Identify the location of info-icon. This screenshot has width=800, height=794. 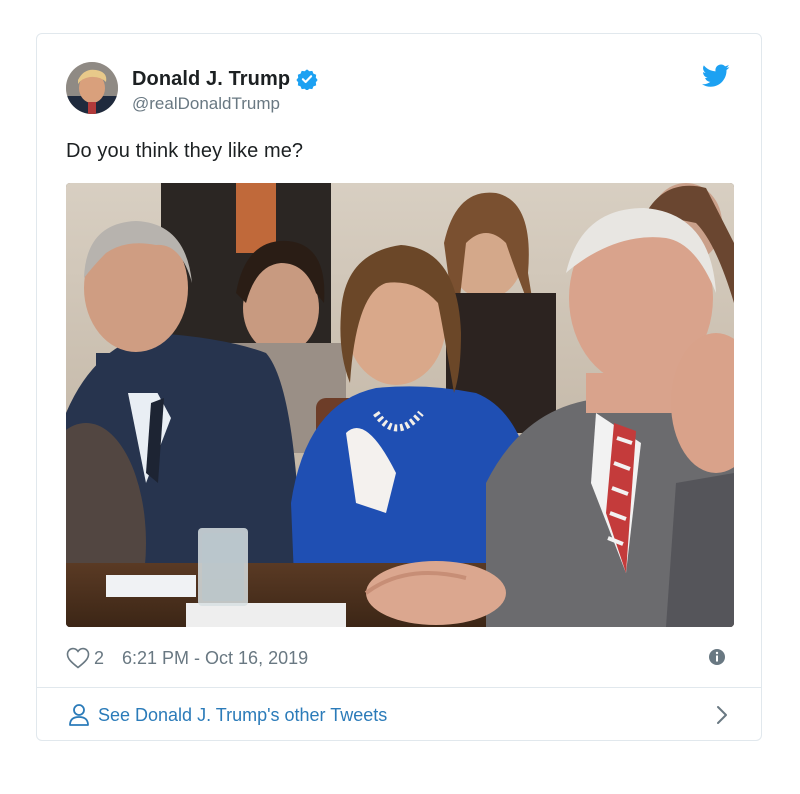
(717, 657).